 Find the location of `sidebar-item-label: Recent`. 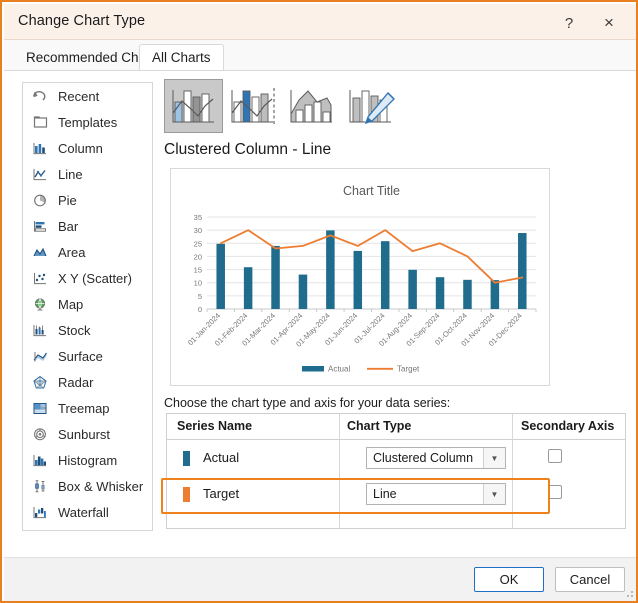

sidebar-item-label: Recent is located at coordinates (79, 96).